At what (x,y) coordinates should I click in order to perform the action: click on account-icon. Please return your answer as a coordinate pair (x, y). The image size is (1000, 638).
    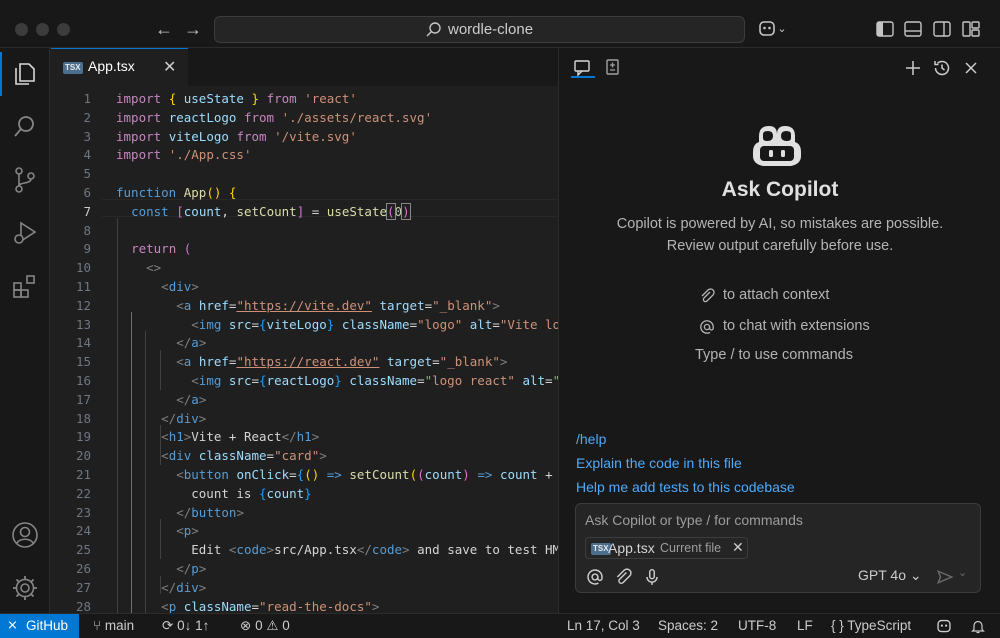
    Looking at the image, I should click on (25, 535).